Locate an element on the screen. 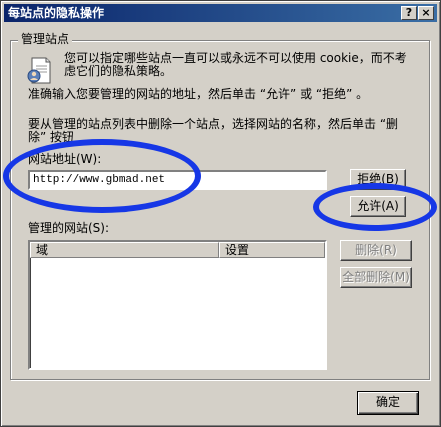 This screenshot has height=427, width=441. ok-button: 确定 is located at coordinates (388, 403).